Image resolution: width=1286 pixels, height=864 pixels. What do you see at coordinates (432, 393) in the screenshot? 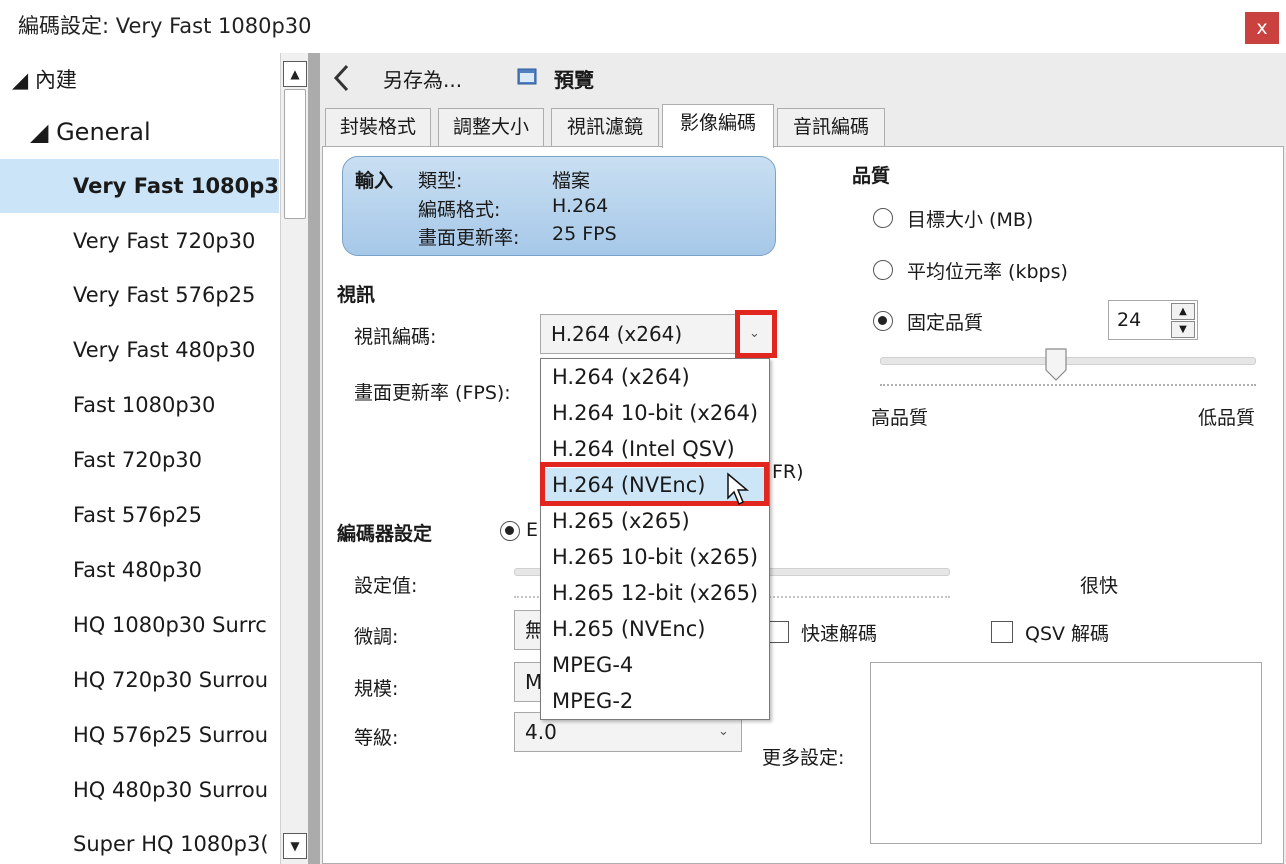
I see `fps-label: 畫面更新率 (FPS):` at bounding box center [432, 393].